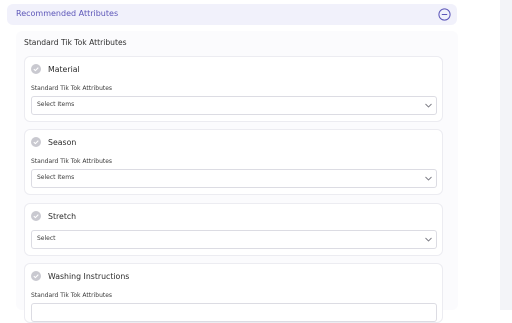  I want to click on attribute-label: Material, so click(64, 69).